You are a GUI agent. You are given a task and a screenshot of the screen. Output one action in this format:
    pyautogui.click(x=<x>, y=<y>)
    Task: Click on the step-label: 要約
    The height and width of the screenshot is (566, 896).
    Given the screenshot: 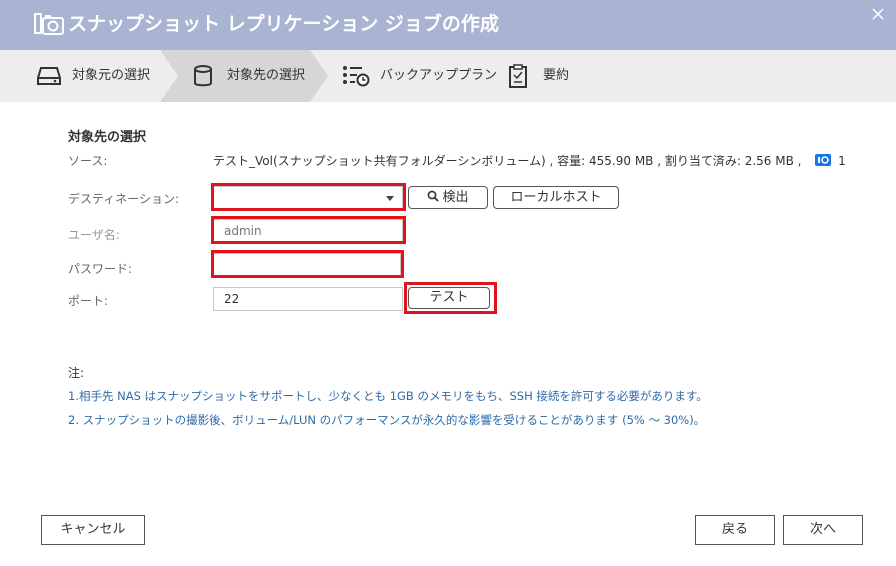 What is the action you would take?
    pyautogui.click(x=556, y=75)
    